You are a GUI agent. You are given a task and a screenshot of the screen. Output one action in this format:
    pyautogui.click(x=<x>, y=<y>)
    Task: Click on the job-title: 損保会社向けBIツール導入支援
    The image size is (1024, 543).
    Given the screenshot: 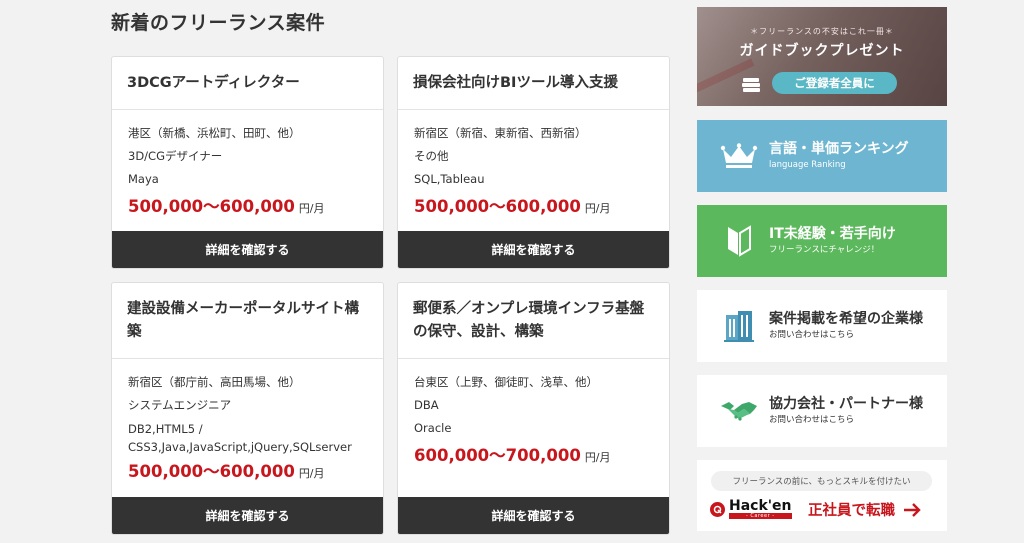 What is the action you would take?
    pyautogui.click(x=533, y=83)
    